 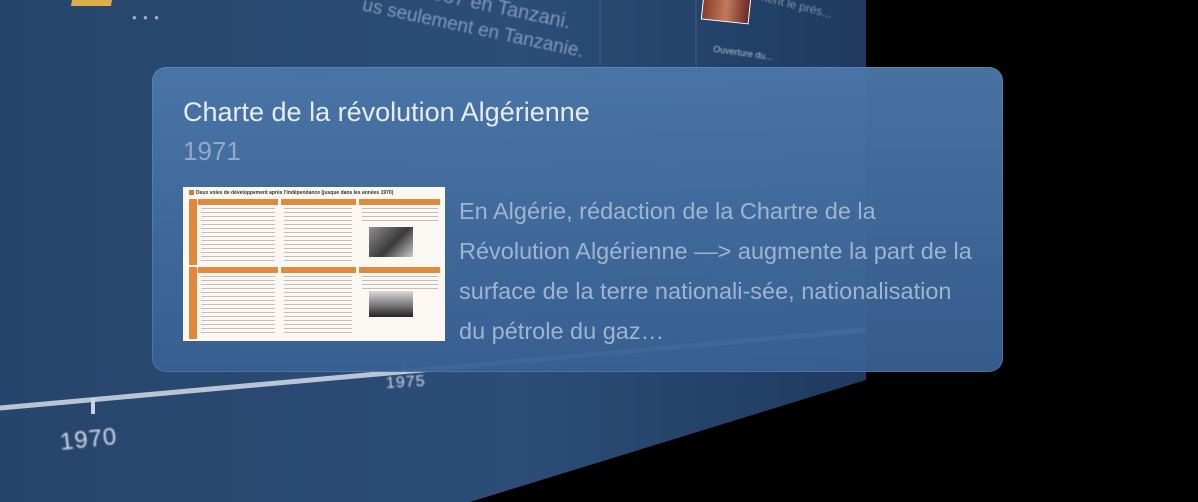 I want to click on more-dots-icon: ● ● ●, so click(x=146, y=17).